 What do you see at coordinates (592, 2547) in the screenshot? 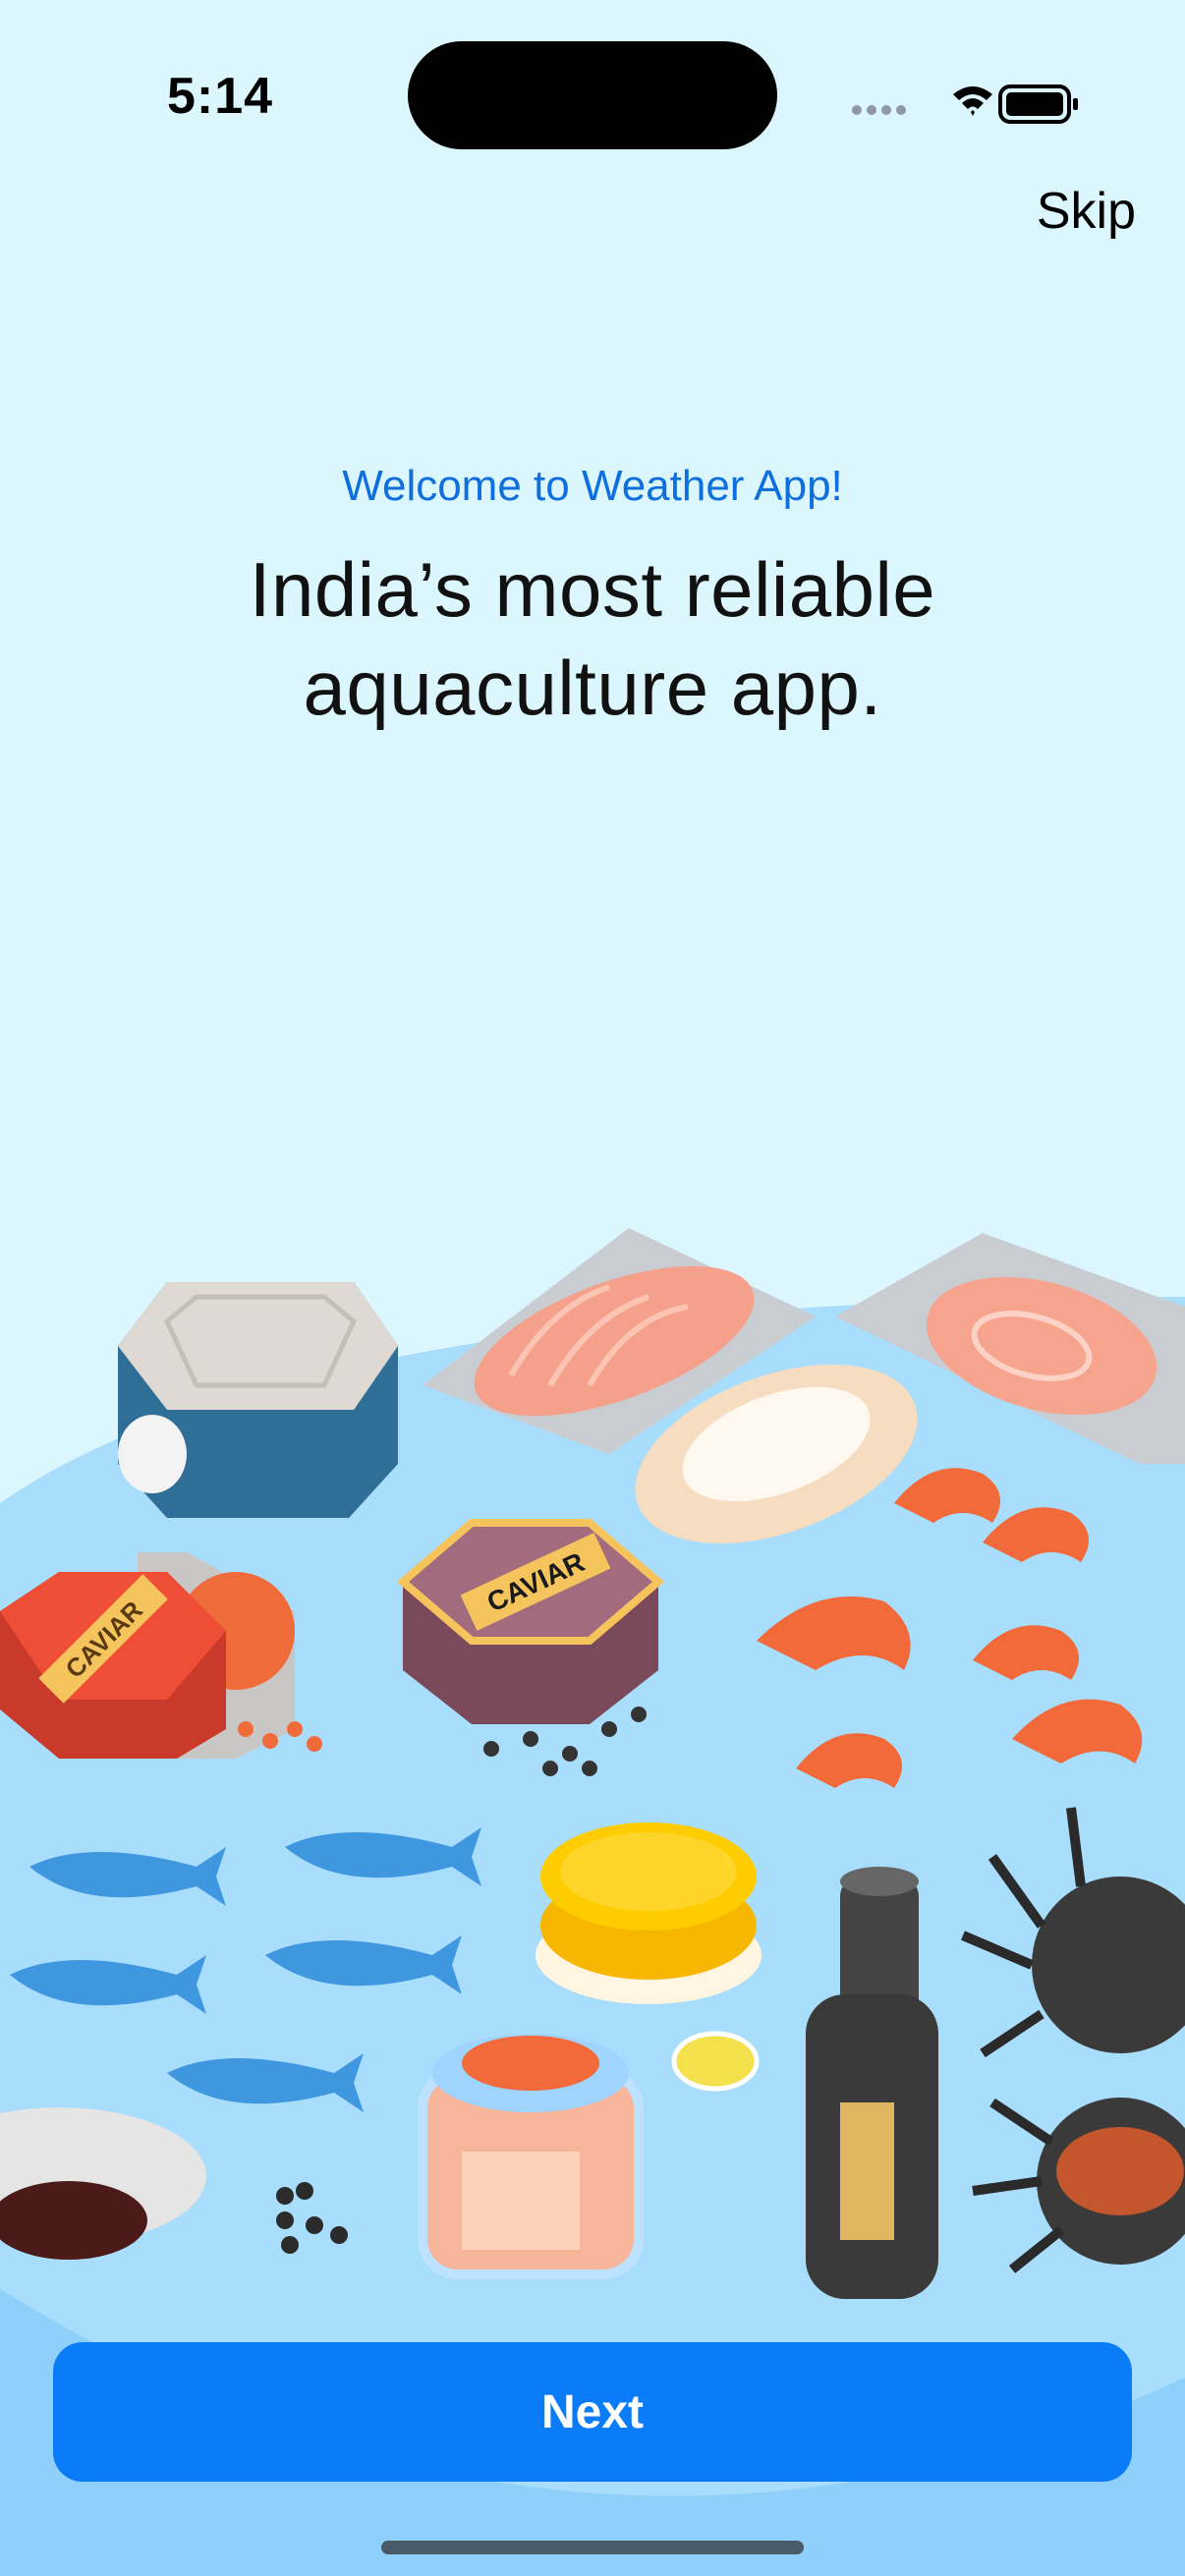
I see `home-indicator` at bounding box center [592, 2547].